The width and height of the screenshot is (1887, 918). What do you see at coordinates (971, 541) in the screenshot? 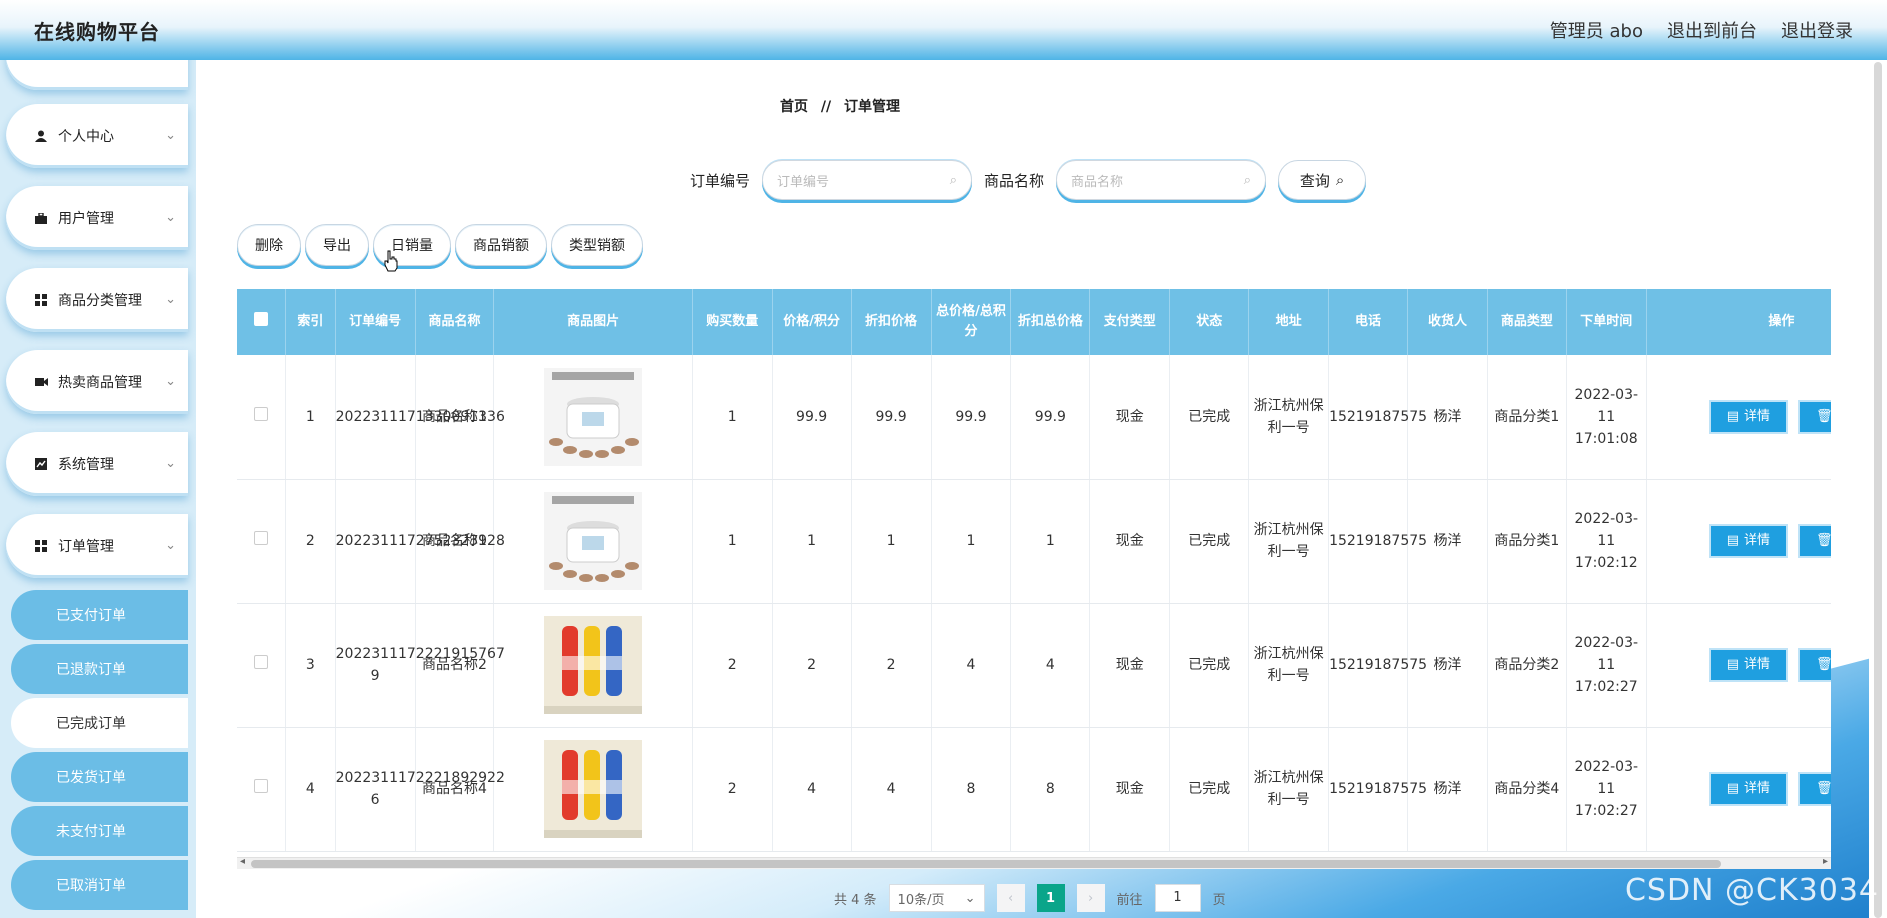
I see `cell-total: 1` at bounding box center [971, 541].